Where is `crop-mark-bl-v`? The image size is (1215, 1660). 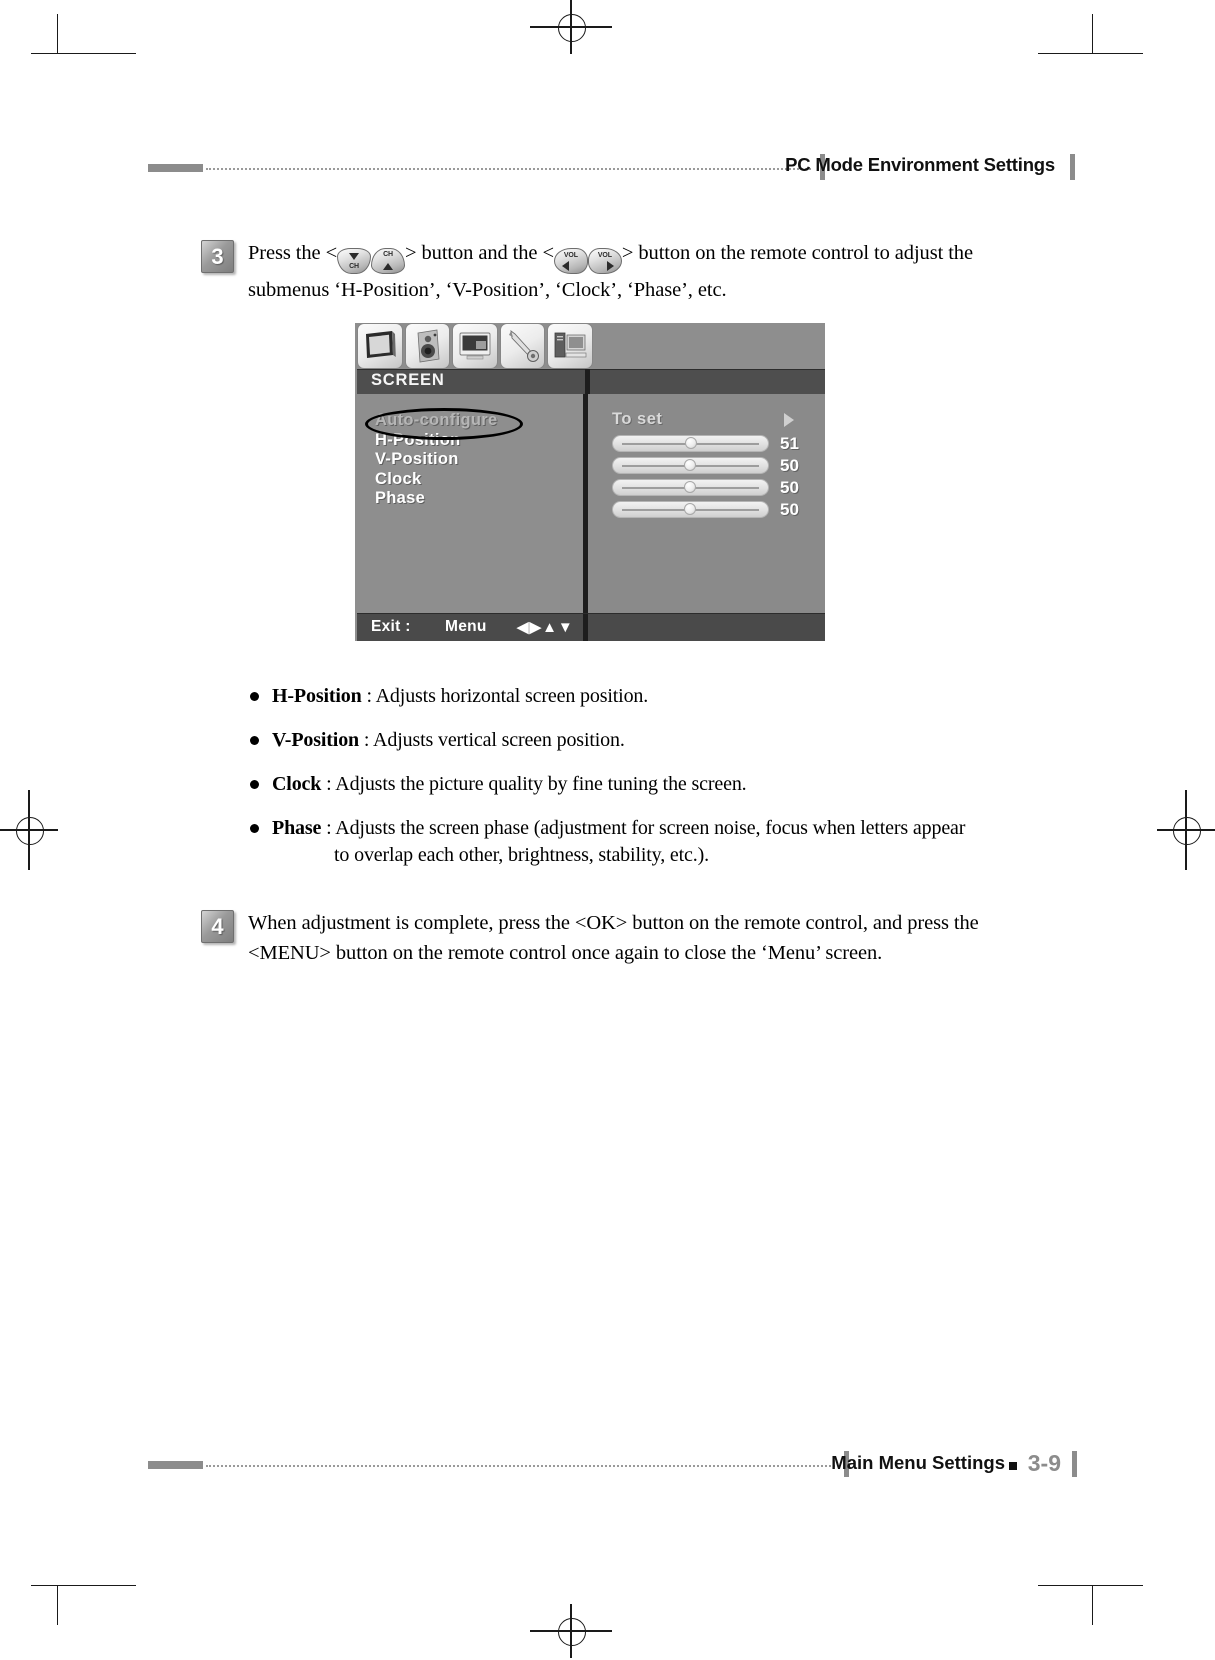 crop-mark-bl-v is located at coordinates (58, 1605).